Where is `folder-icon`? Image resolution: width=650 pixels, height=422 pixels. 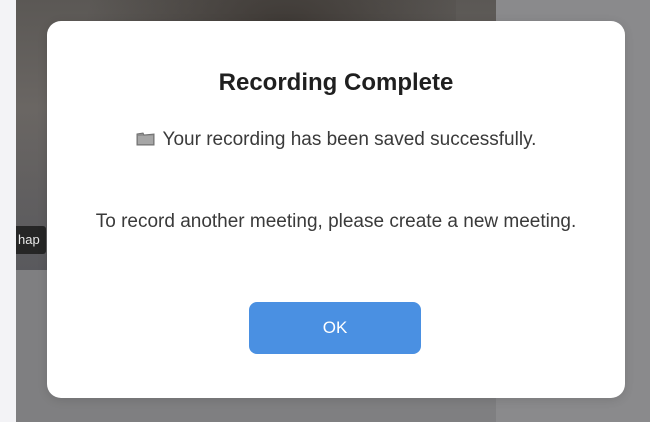
folder-icon is located at coordinates (145, 139).